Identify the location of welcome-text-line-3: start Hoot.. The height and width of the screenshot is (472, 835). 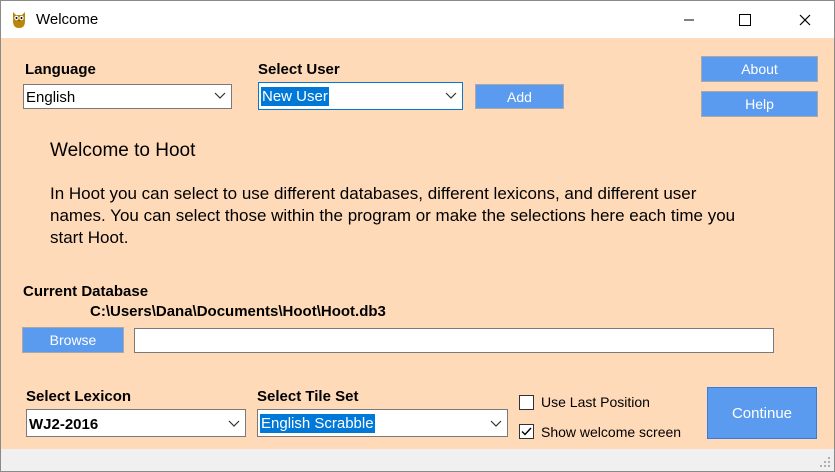
(89, 237).